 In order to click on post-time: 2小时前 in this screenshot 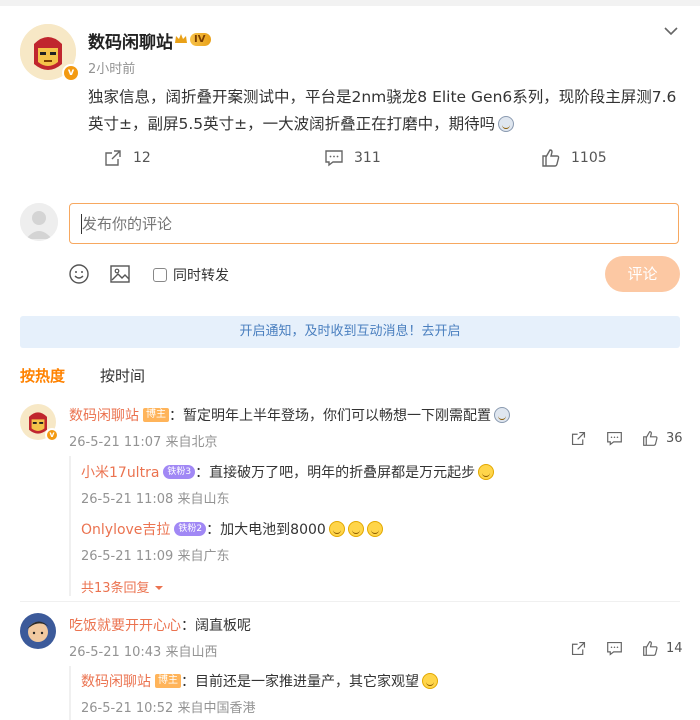, I will do `click(111, 67)`.